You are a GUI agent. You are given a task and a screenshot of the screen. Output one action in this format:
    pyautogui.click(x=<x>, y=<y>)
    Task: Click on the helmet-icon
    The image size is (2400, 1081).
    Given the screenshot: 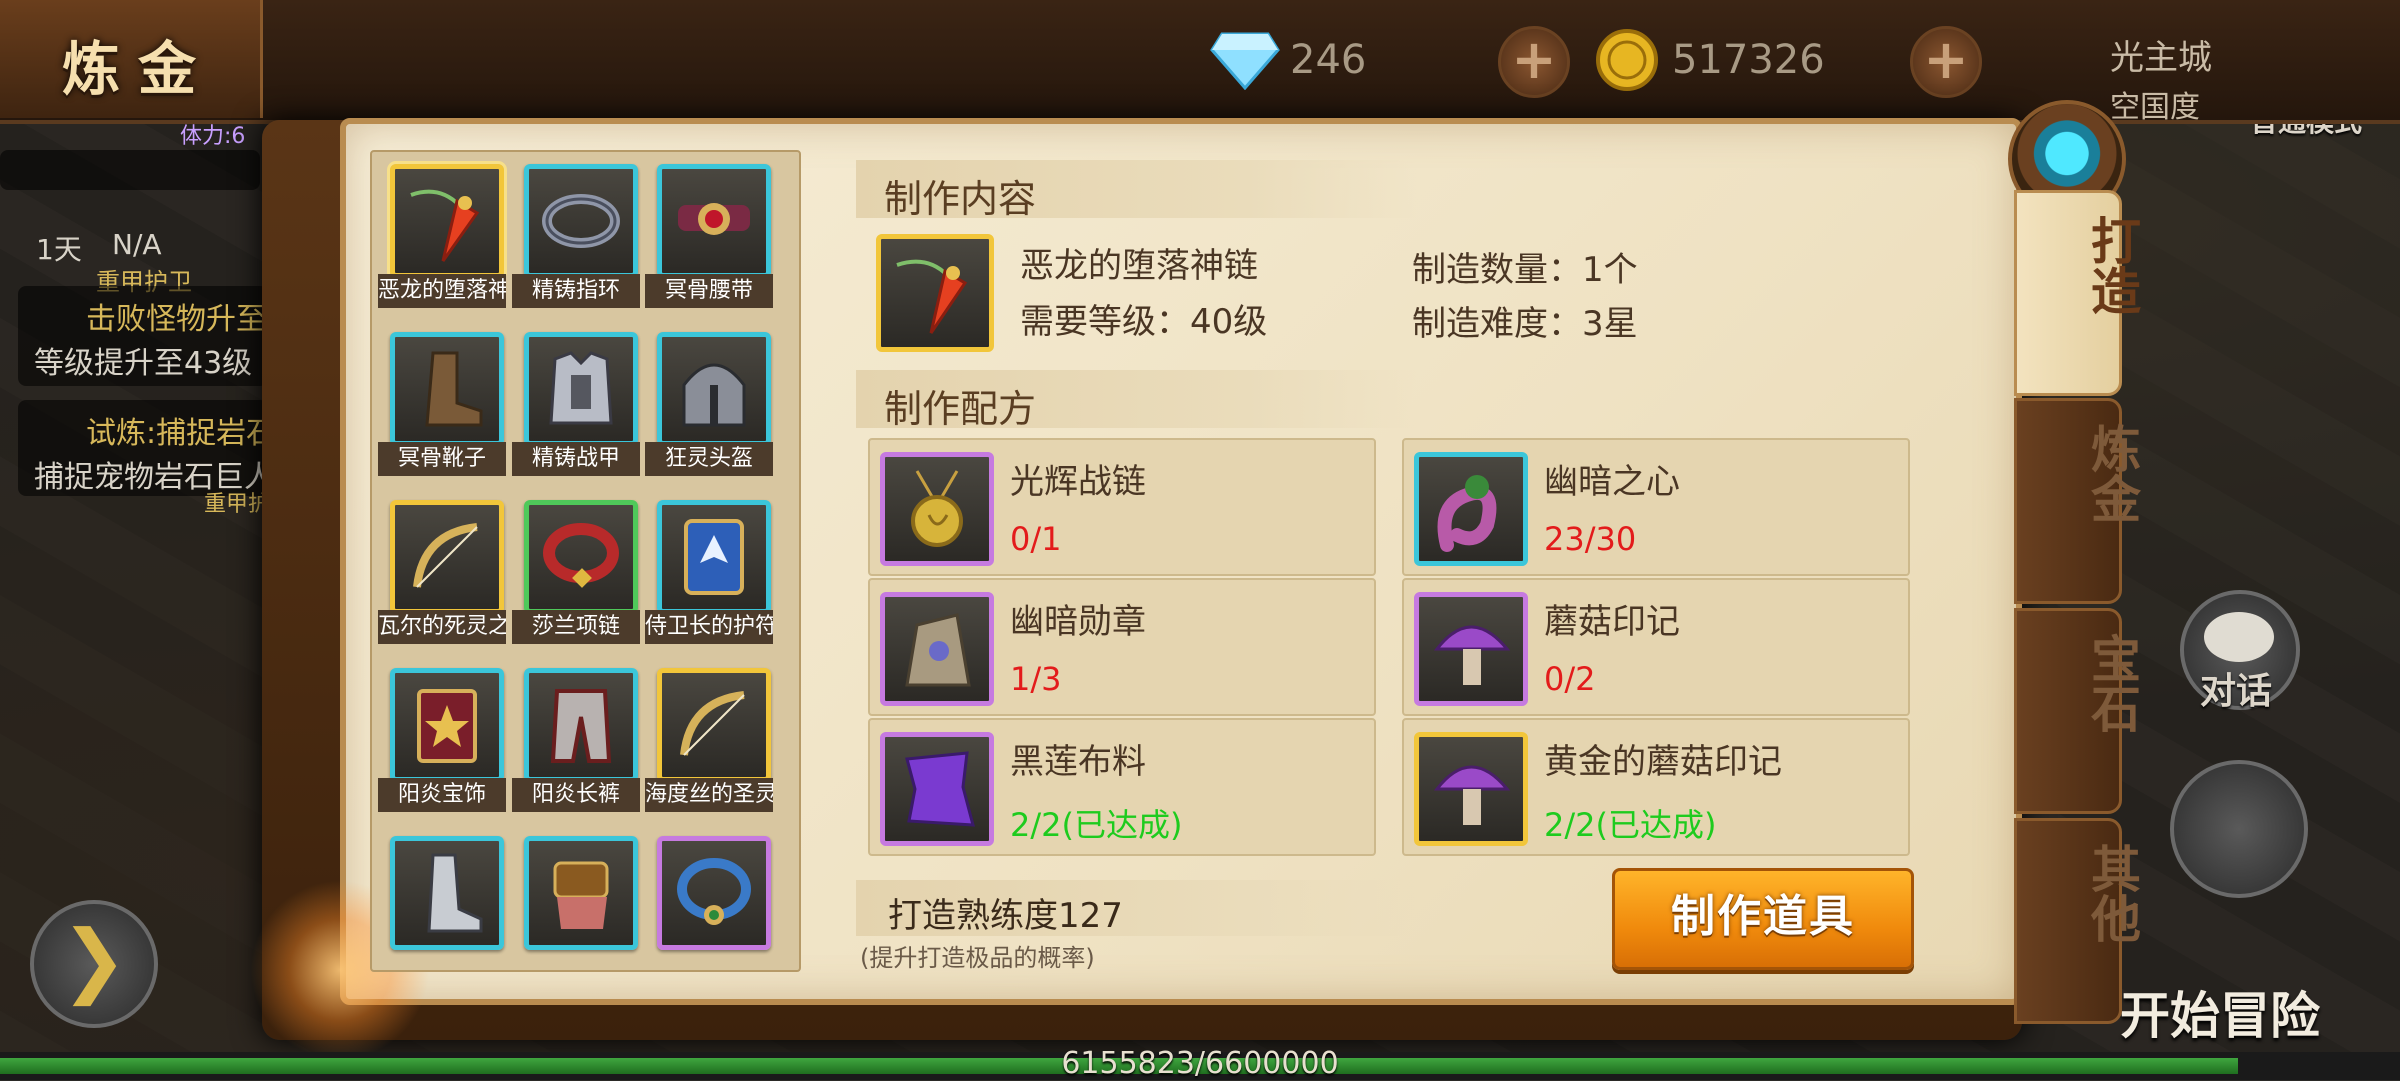 What is the action you would take?
    pyautogui.click(x=714, y=395)
    